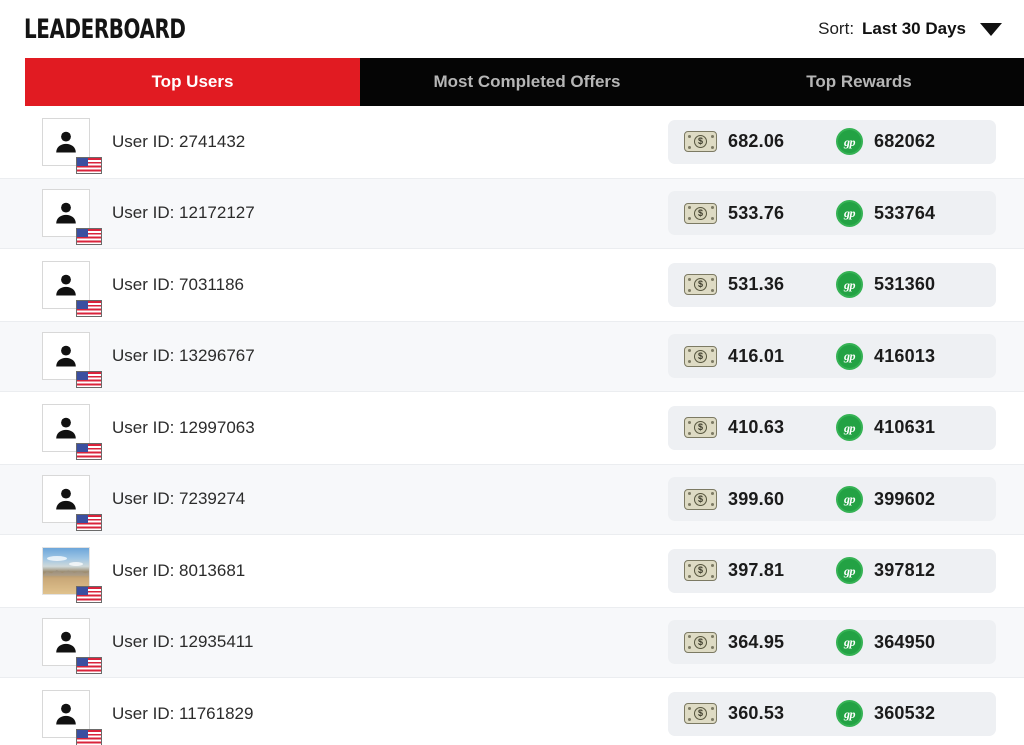  Describe the element at coordinates (355, 145) in the screenshot. I see `user-cell: User ID: 2741432` at that location.